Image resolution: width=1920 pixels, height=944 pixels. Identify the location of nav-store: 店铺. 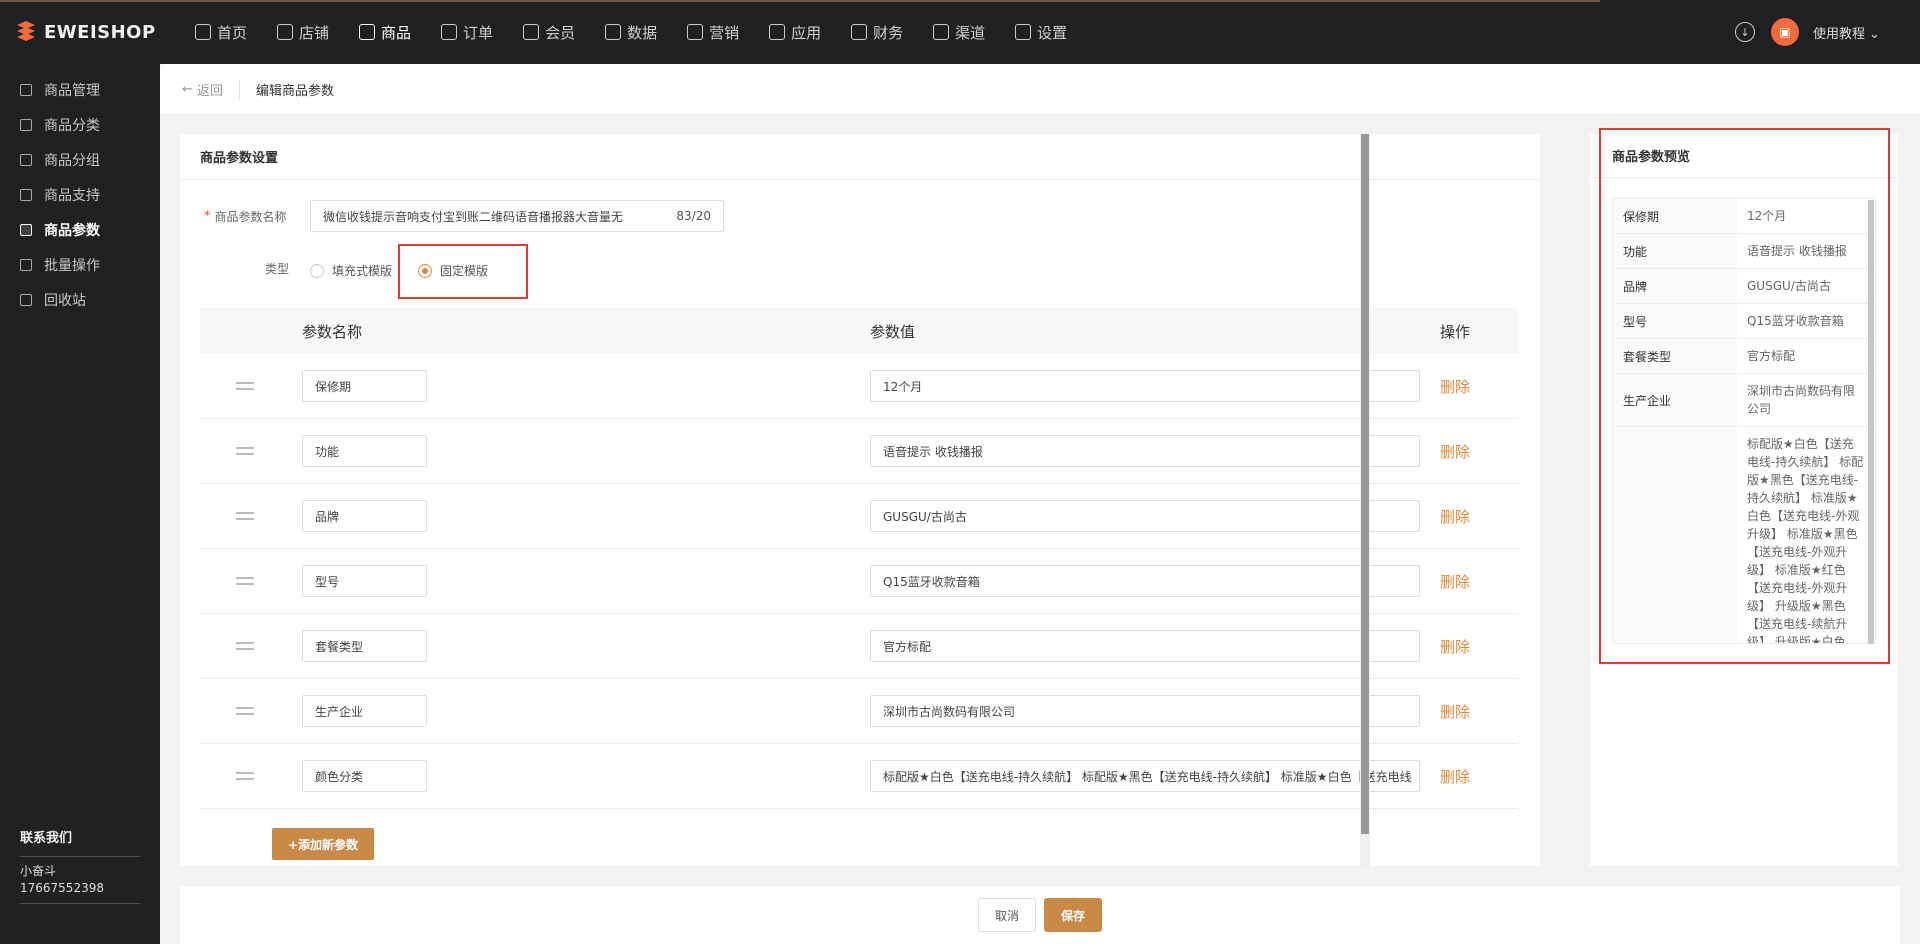
(303, 32).